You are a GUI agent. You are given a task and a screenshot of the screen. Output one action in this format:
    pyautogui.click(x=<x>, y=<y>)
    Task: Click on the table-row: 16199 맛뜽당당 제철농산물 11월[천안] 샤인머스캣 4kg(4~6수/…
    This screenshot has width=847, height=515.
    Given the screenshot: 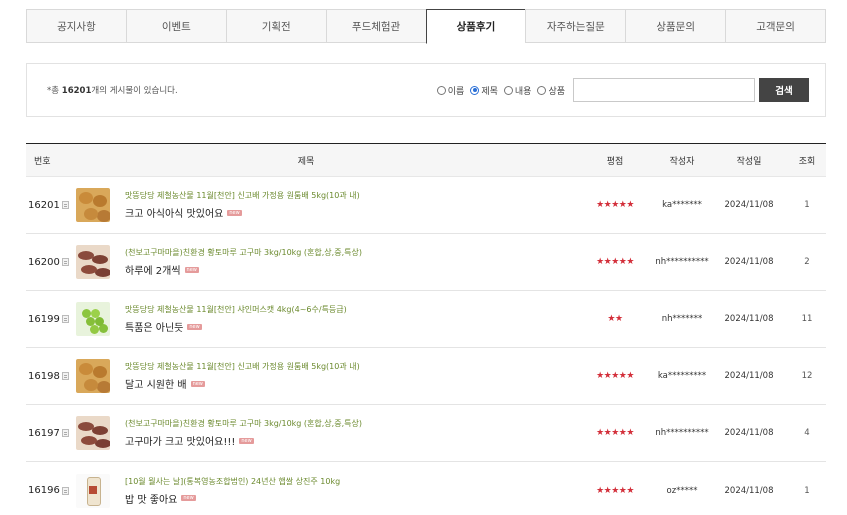 What is the action you would take?
    pyautogui.click(x=426, y=319)
    